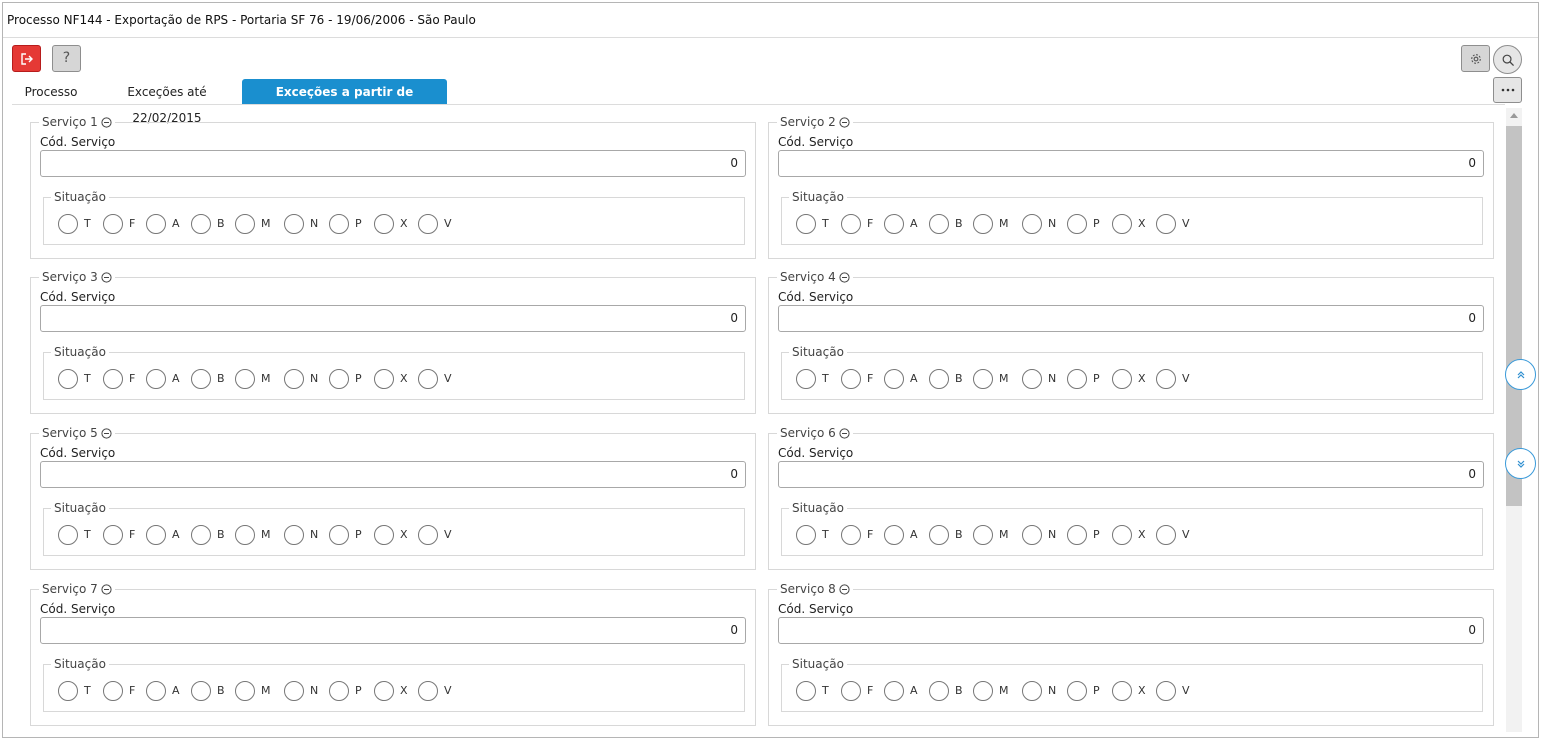 This screenshot has height=739, width=1541. Describe the element at coordinates (80, 508) in the screenshot. I see `situacao-label: Situação` at that location.